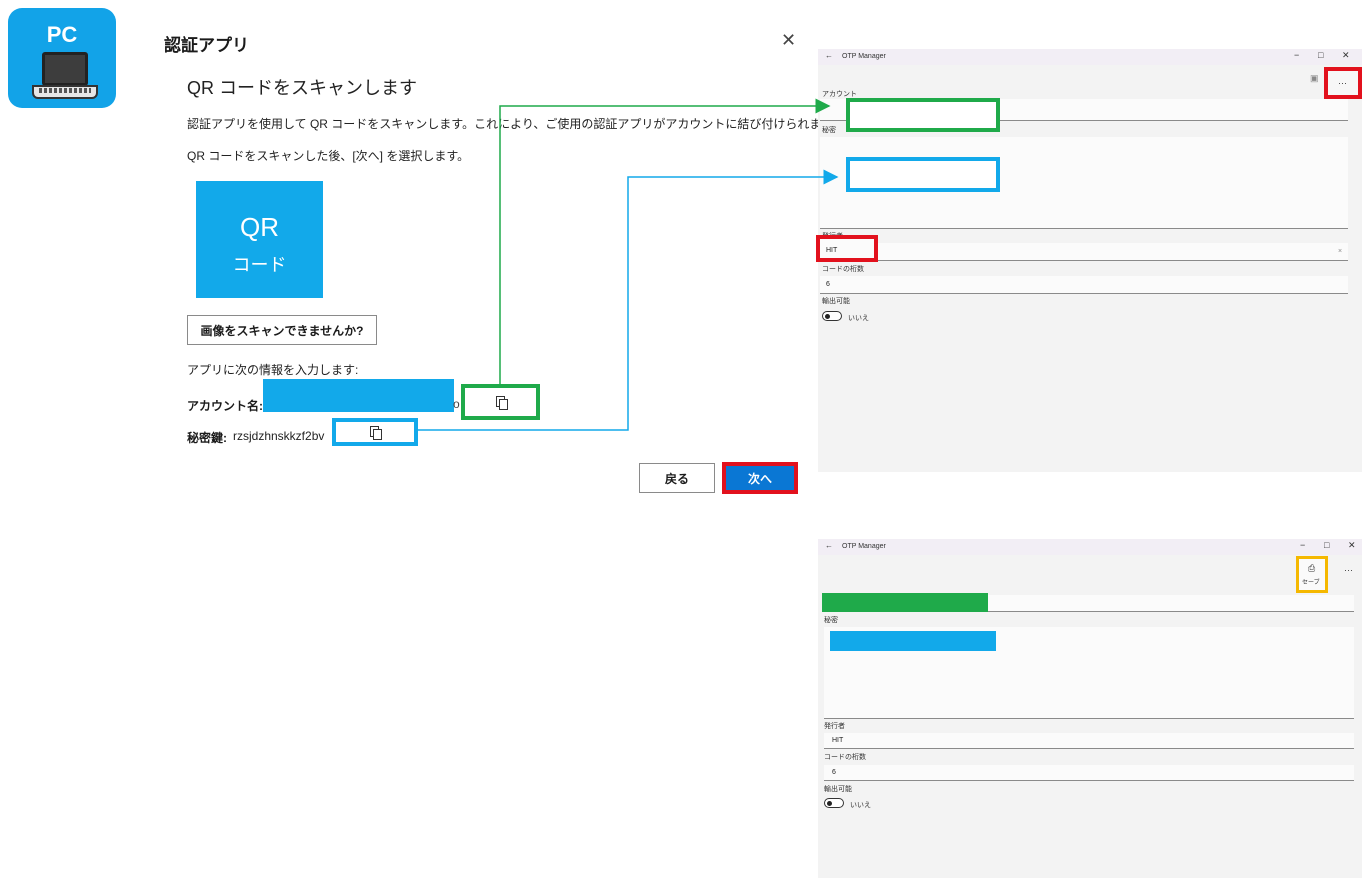 Image resolution: width=1362 pixels, height=878 pixels. I want to click on issuer-input: HIT, so click(1089, 741).